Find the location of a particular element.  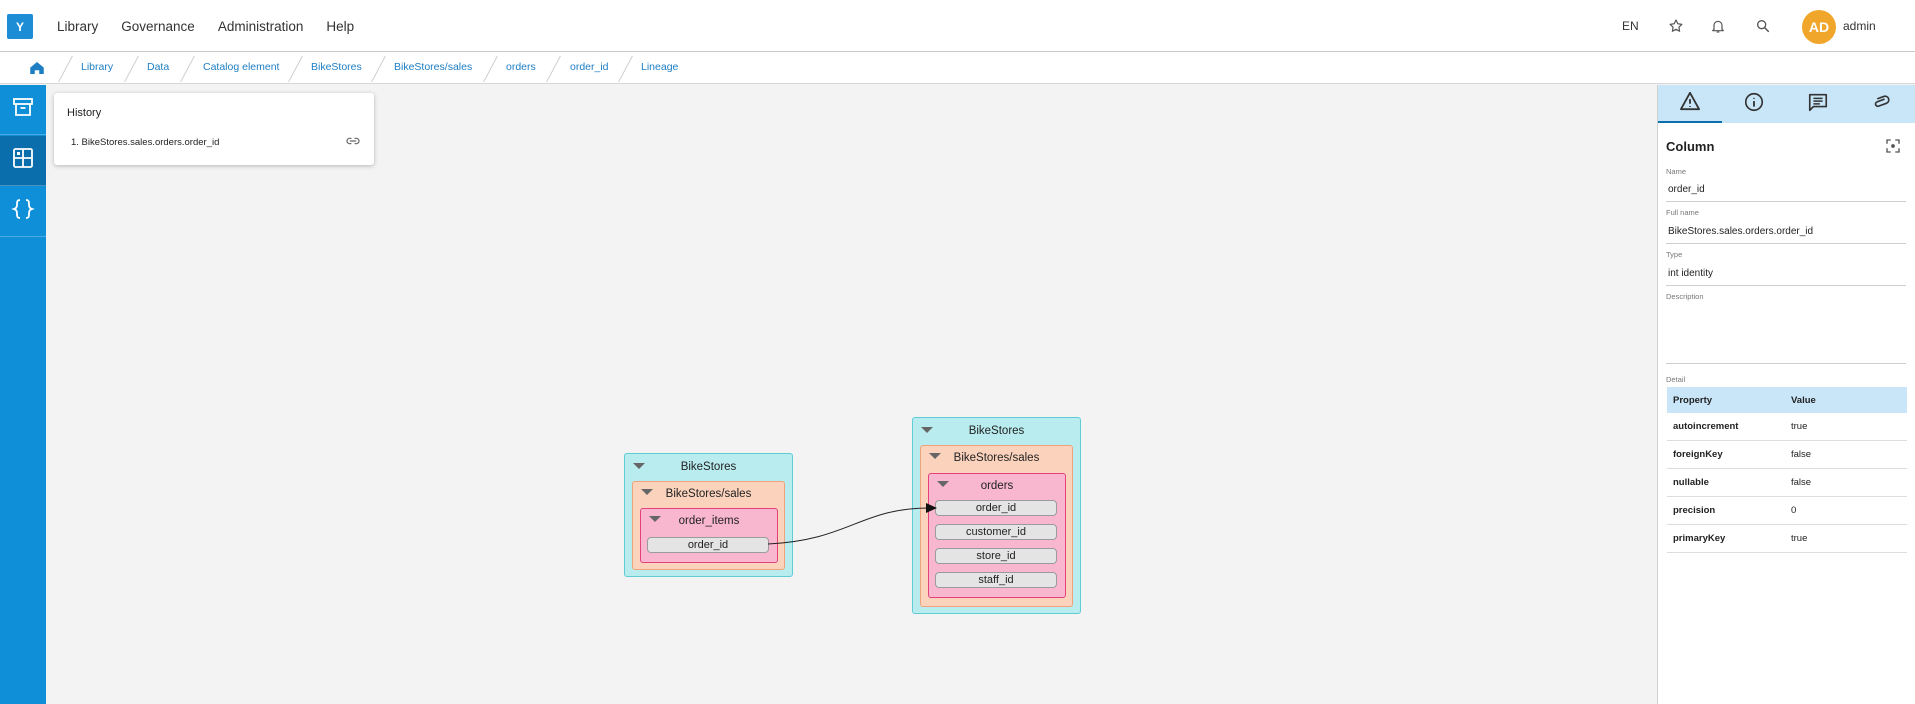

source-table-title: order_items is located at coordinates (709, 521).